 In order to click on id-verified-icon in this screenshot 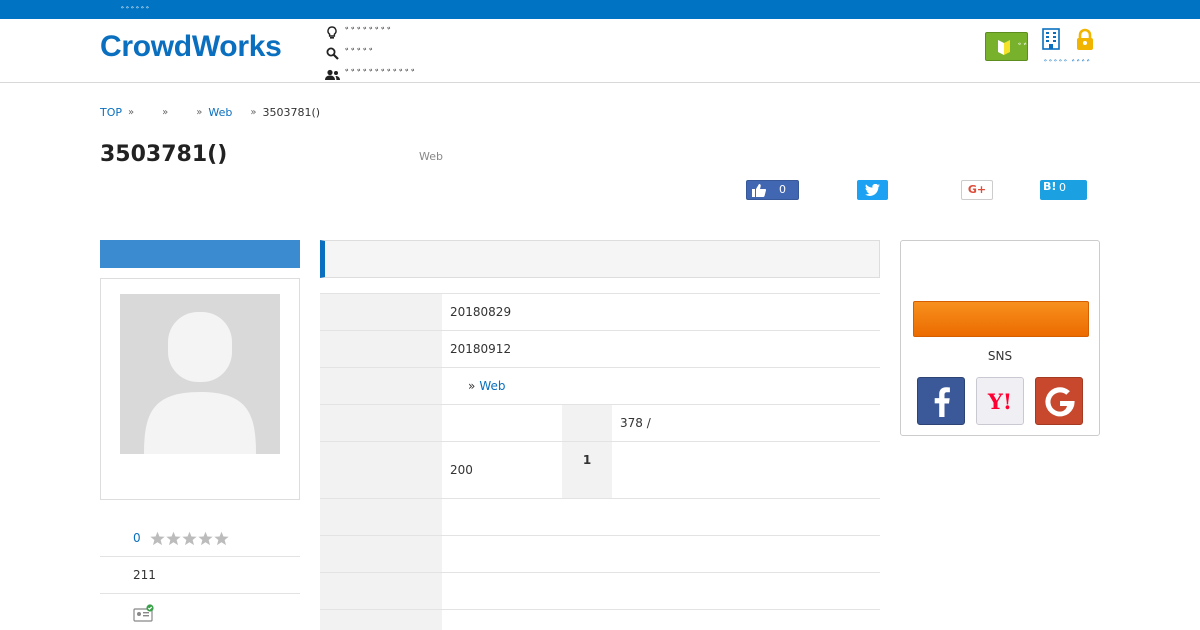, I will do `click(144, 615)`.